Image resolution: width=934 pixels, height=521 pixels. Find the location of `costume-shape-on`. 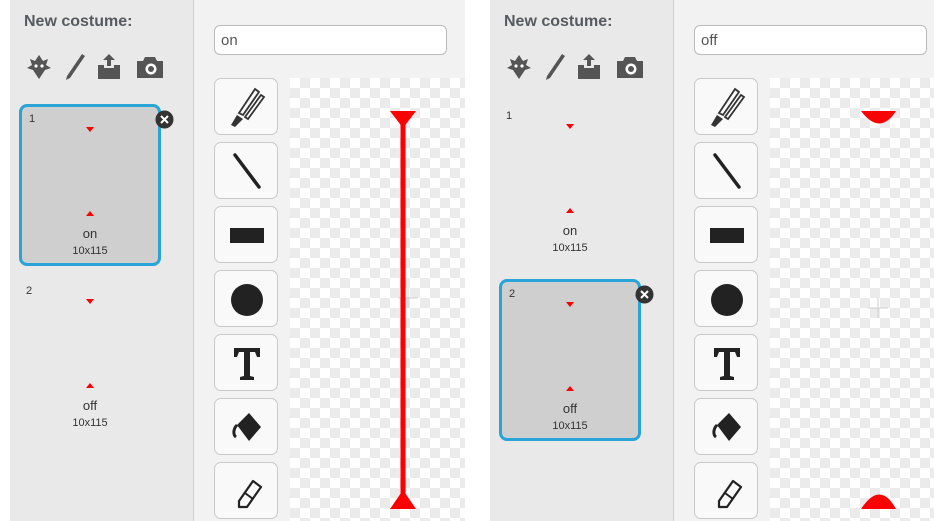

costume-shape-on is located at coordinates (403, 310).